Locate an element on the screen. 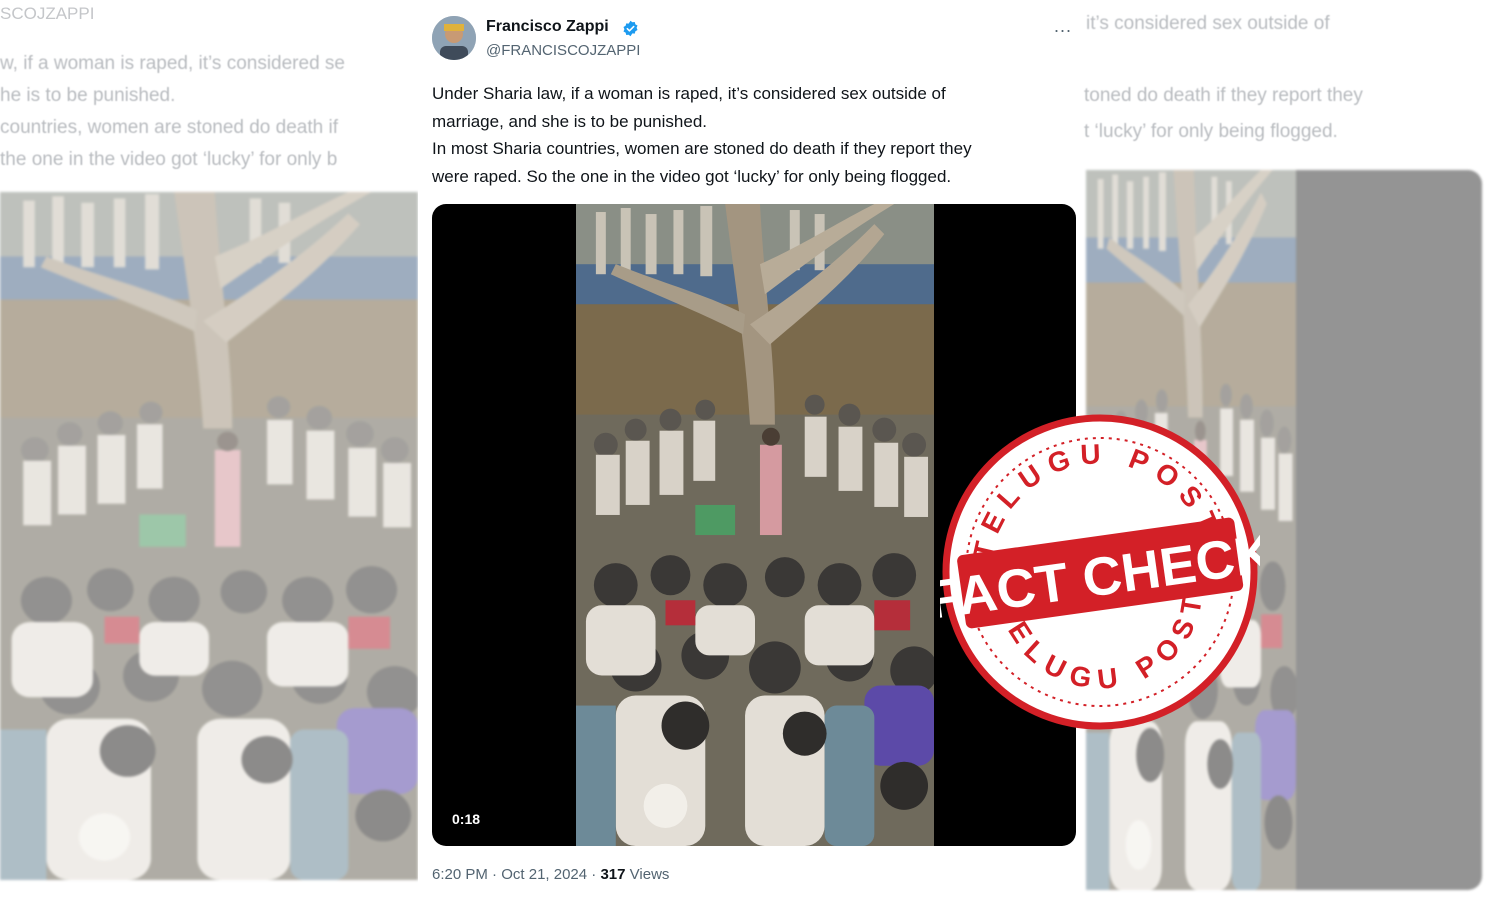 This screenshot has height=900, width=1500. faded-line-3: countries, women are stoned do death if is located at coordinates (169, 127).